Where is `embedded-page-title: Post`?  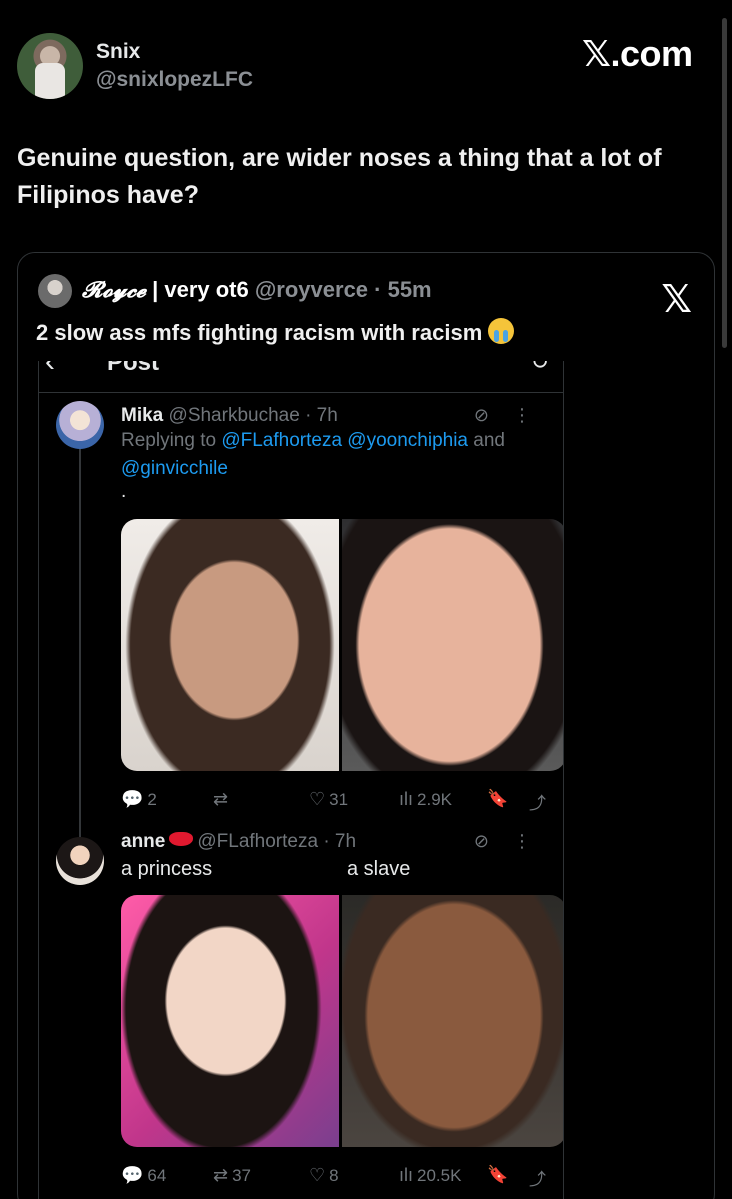
embedded-page-title: Post is located at coordinates (133, 368).